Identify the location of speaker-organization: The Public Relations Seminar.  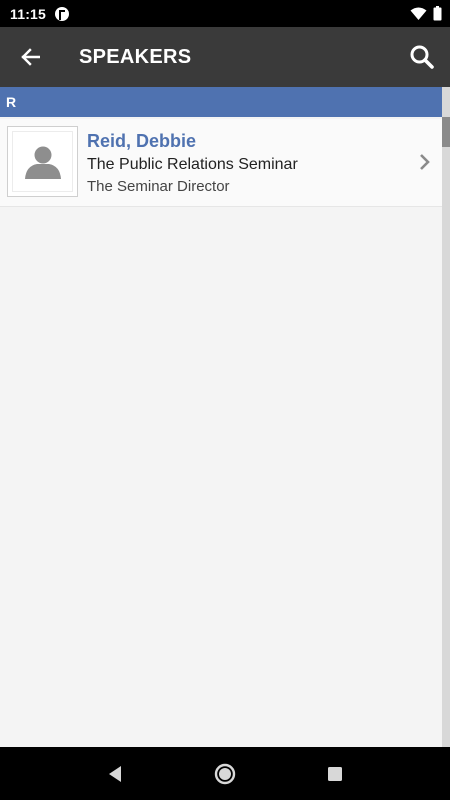
(192, 164).